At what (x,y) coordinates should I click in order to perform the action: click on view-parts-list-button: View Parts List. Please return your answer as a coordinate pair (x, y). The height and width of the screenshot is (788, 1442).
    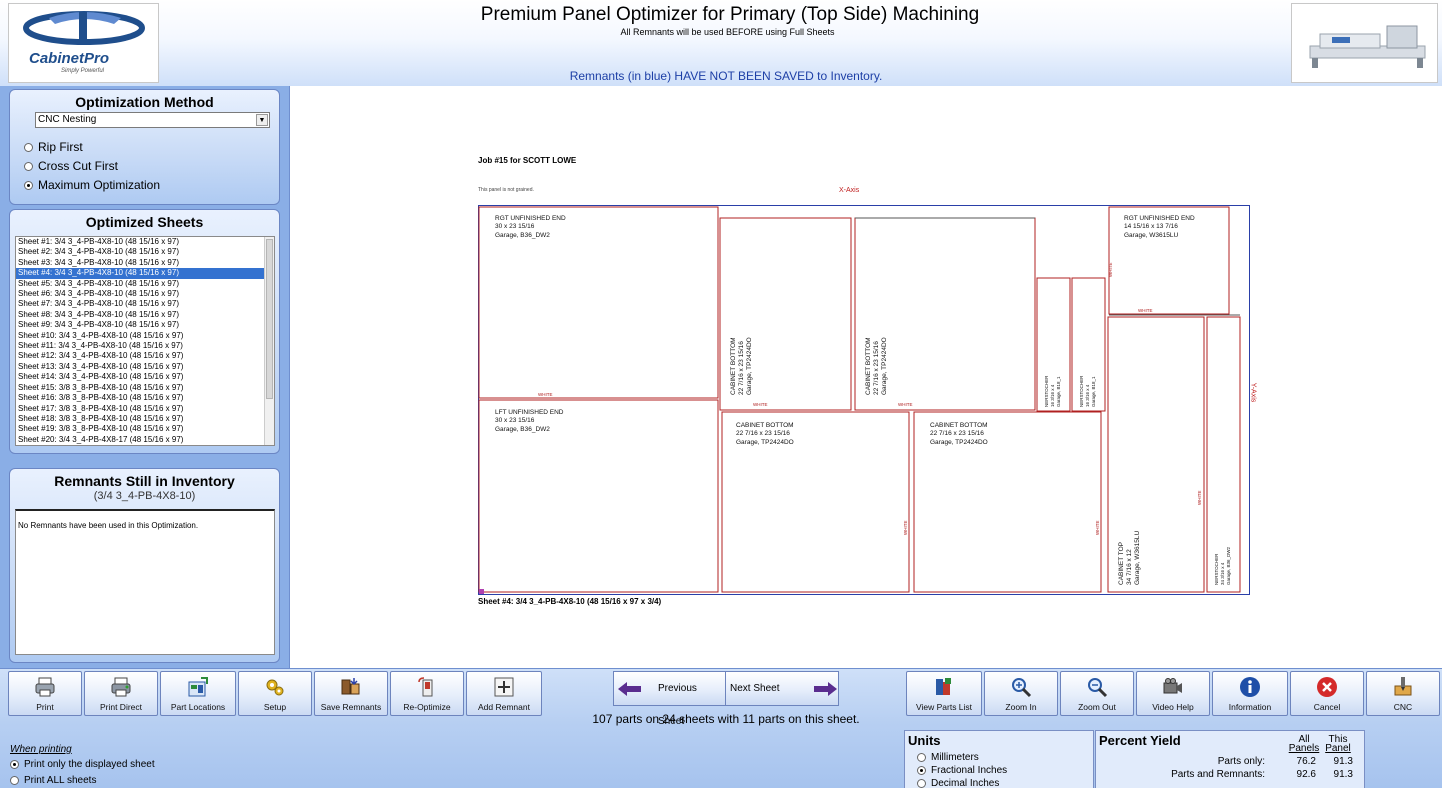
    Looking at the image, I should click on (944, 693).